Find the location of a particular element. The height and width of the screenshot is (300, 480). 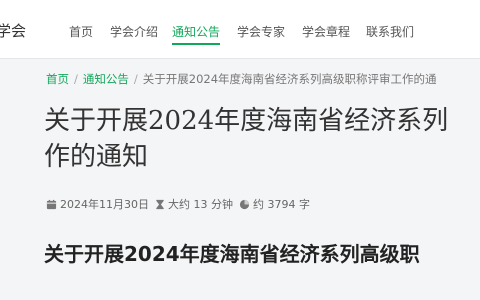

breadcrumb-home: 首页 is located at coordinates (57, 79).